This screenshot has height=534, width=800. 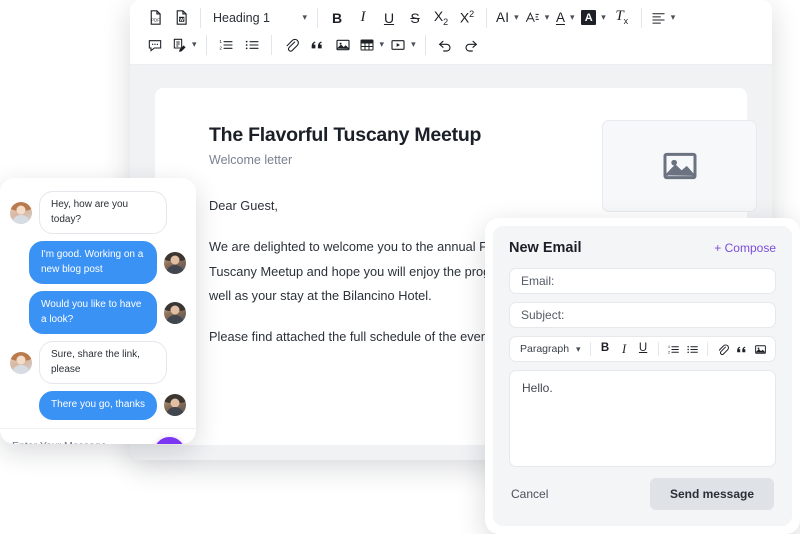 I want to click on subscript-button: X2, so click(x=441, y=18).